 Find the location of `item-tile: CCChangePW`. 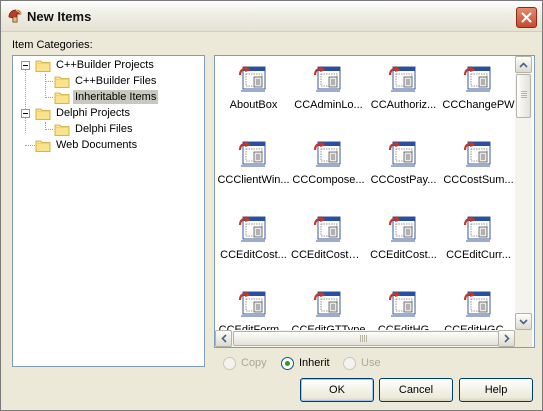

item-tile: CCChangePW is located at coordinates (478, 95).